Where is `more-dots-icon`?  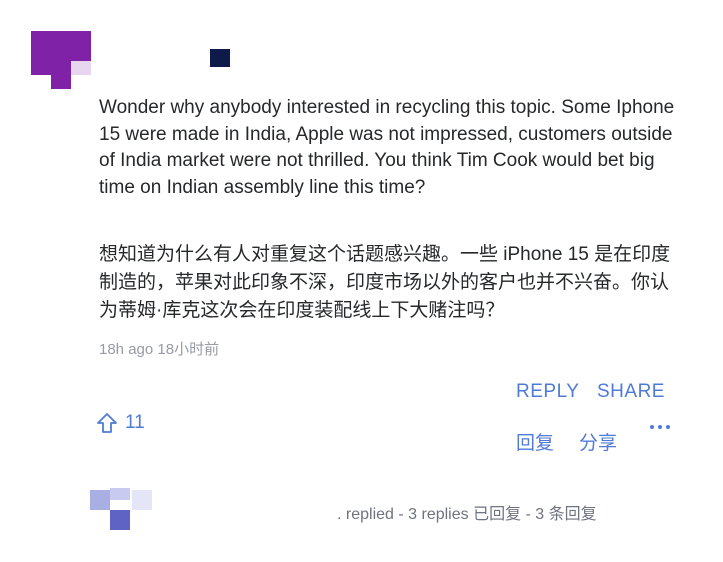
more-dots-icon is located at coordinates (661, 427).